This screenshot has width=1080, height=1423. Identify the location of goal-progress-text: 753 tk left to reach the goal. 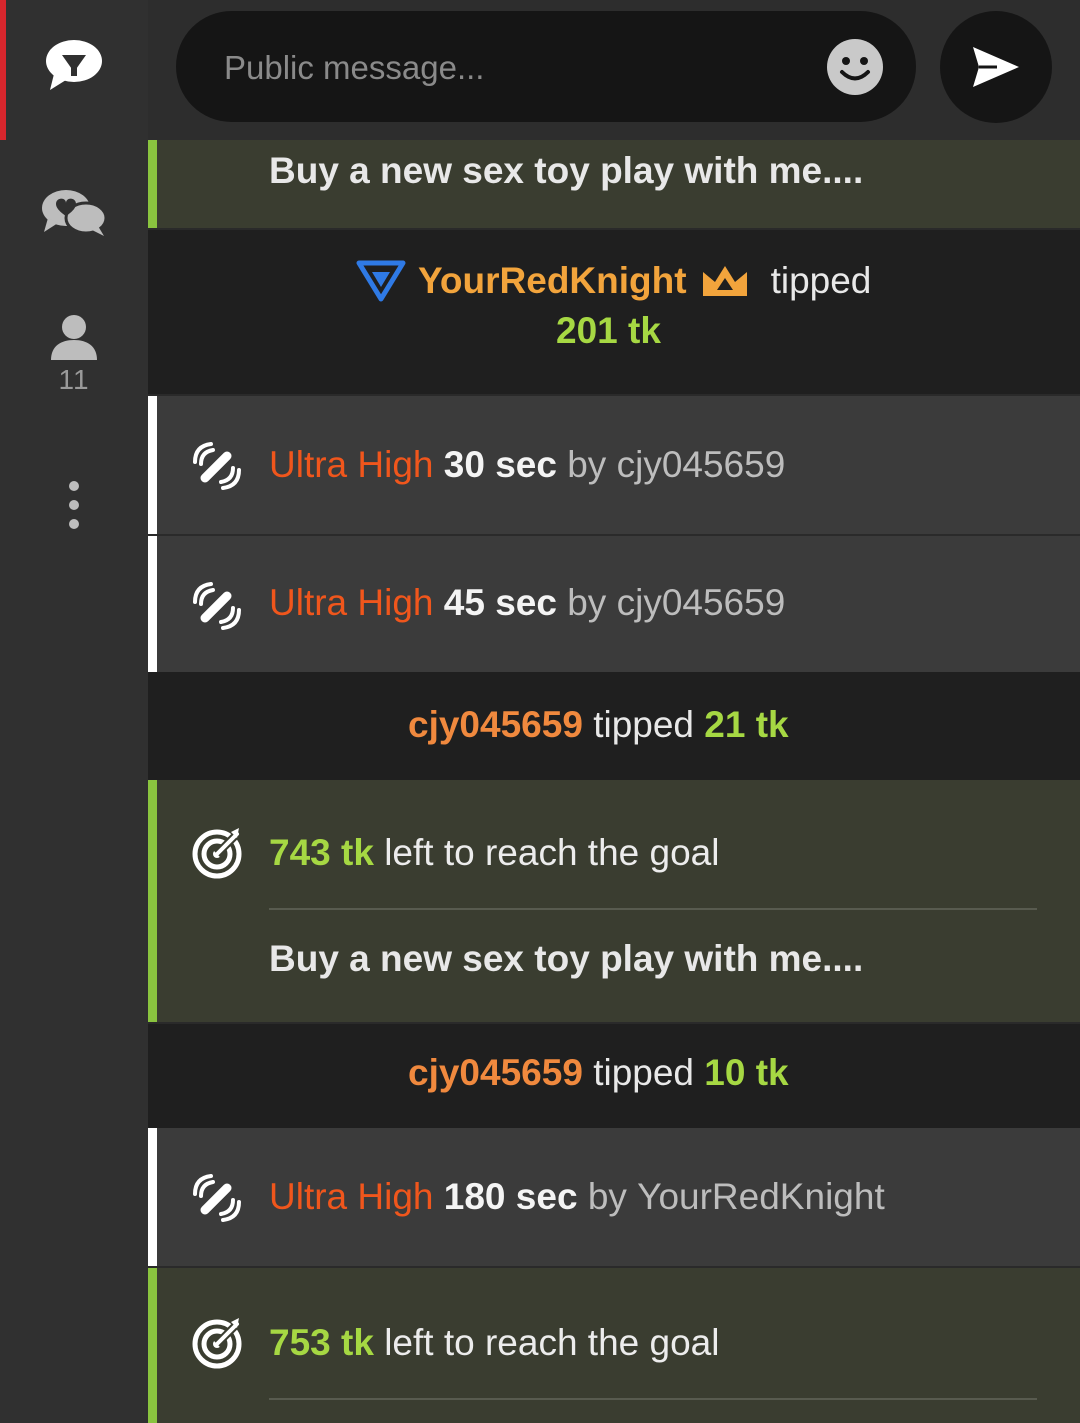
(494, 1343).